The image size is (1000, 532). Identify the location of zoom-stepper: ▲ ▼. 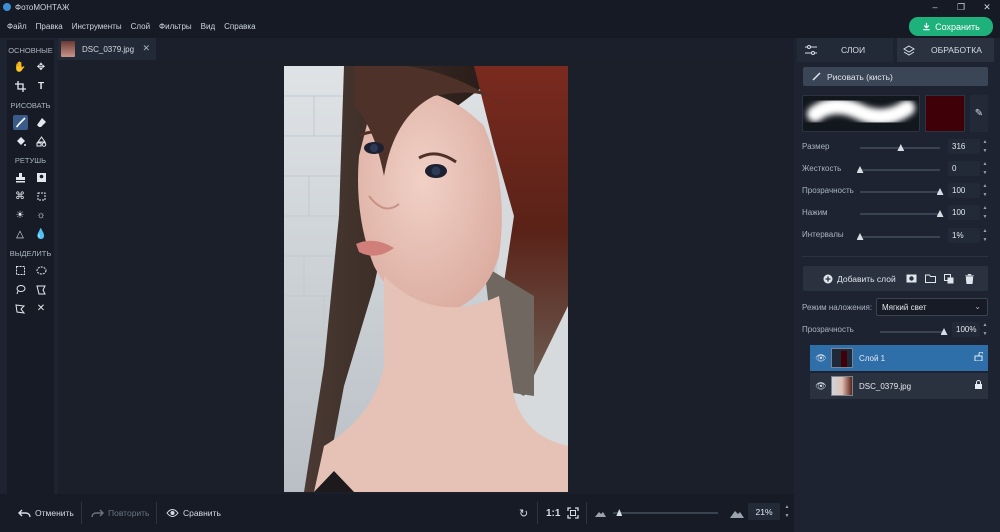
(787, 511).